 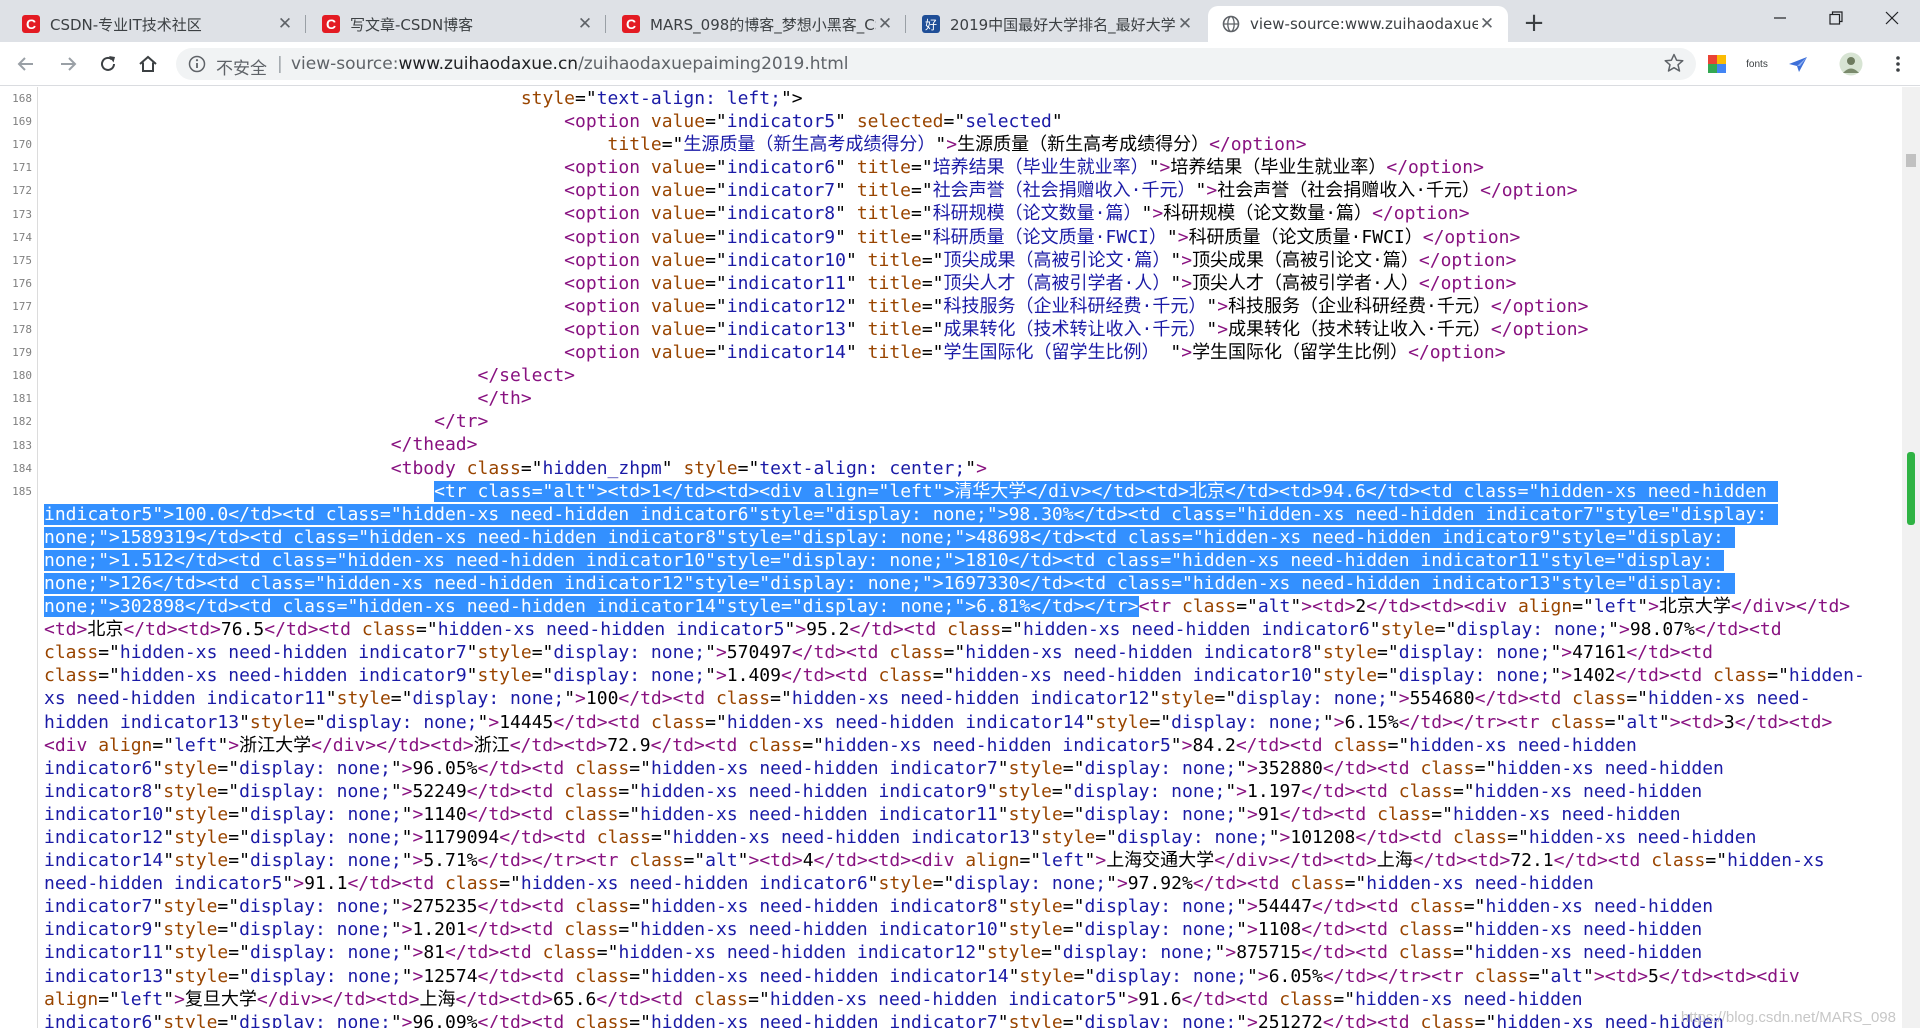 I want to click on home-button, so click(x=148, y=64).